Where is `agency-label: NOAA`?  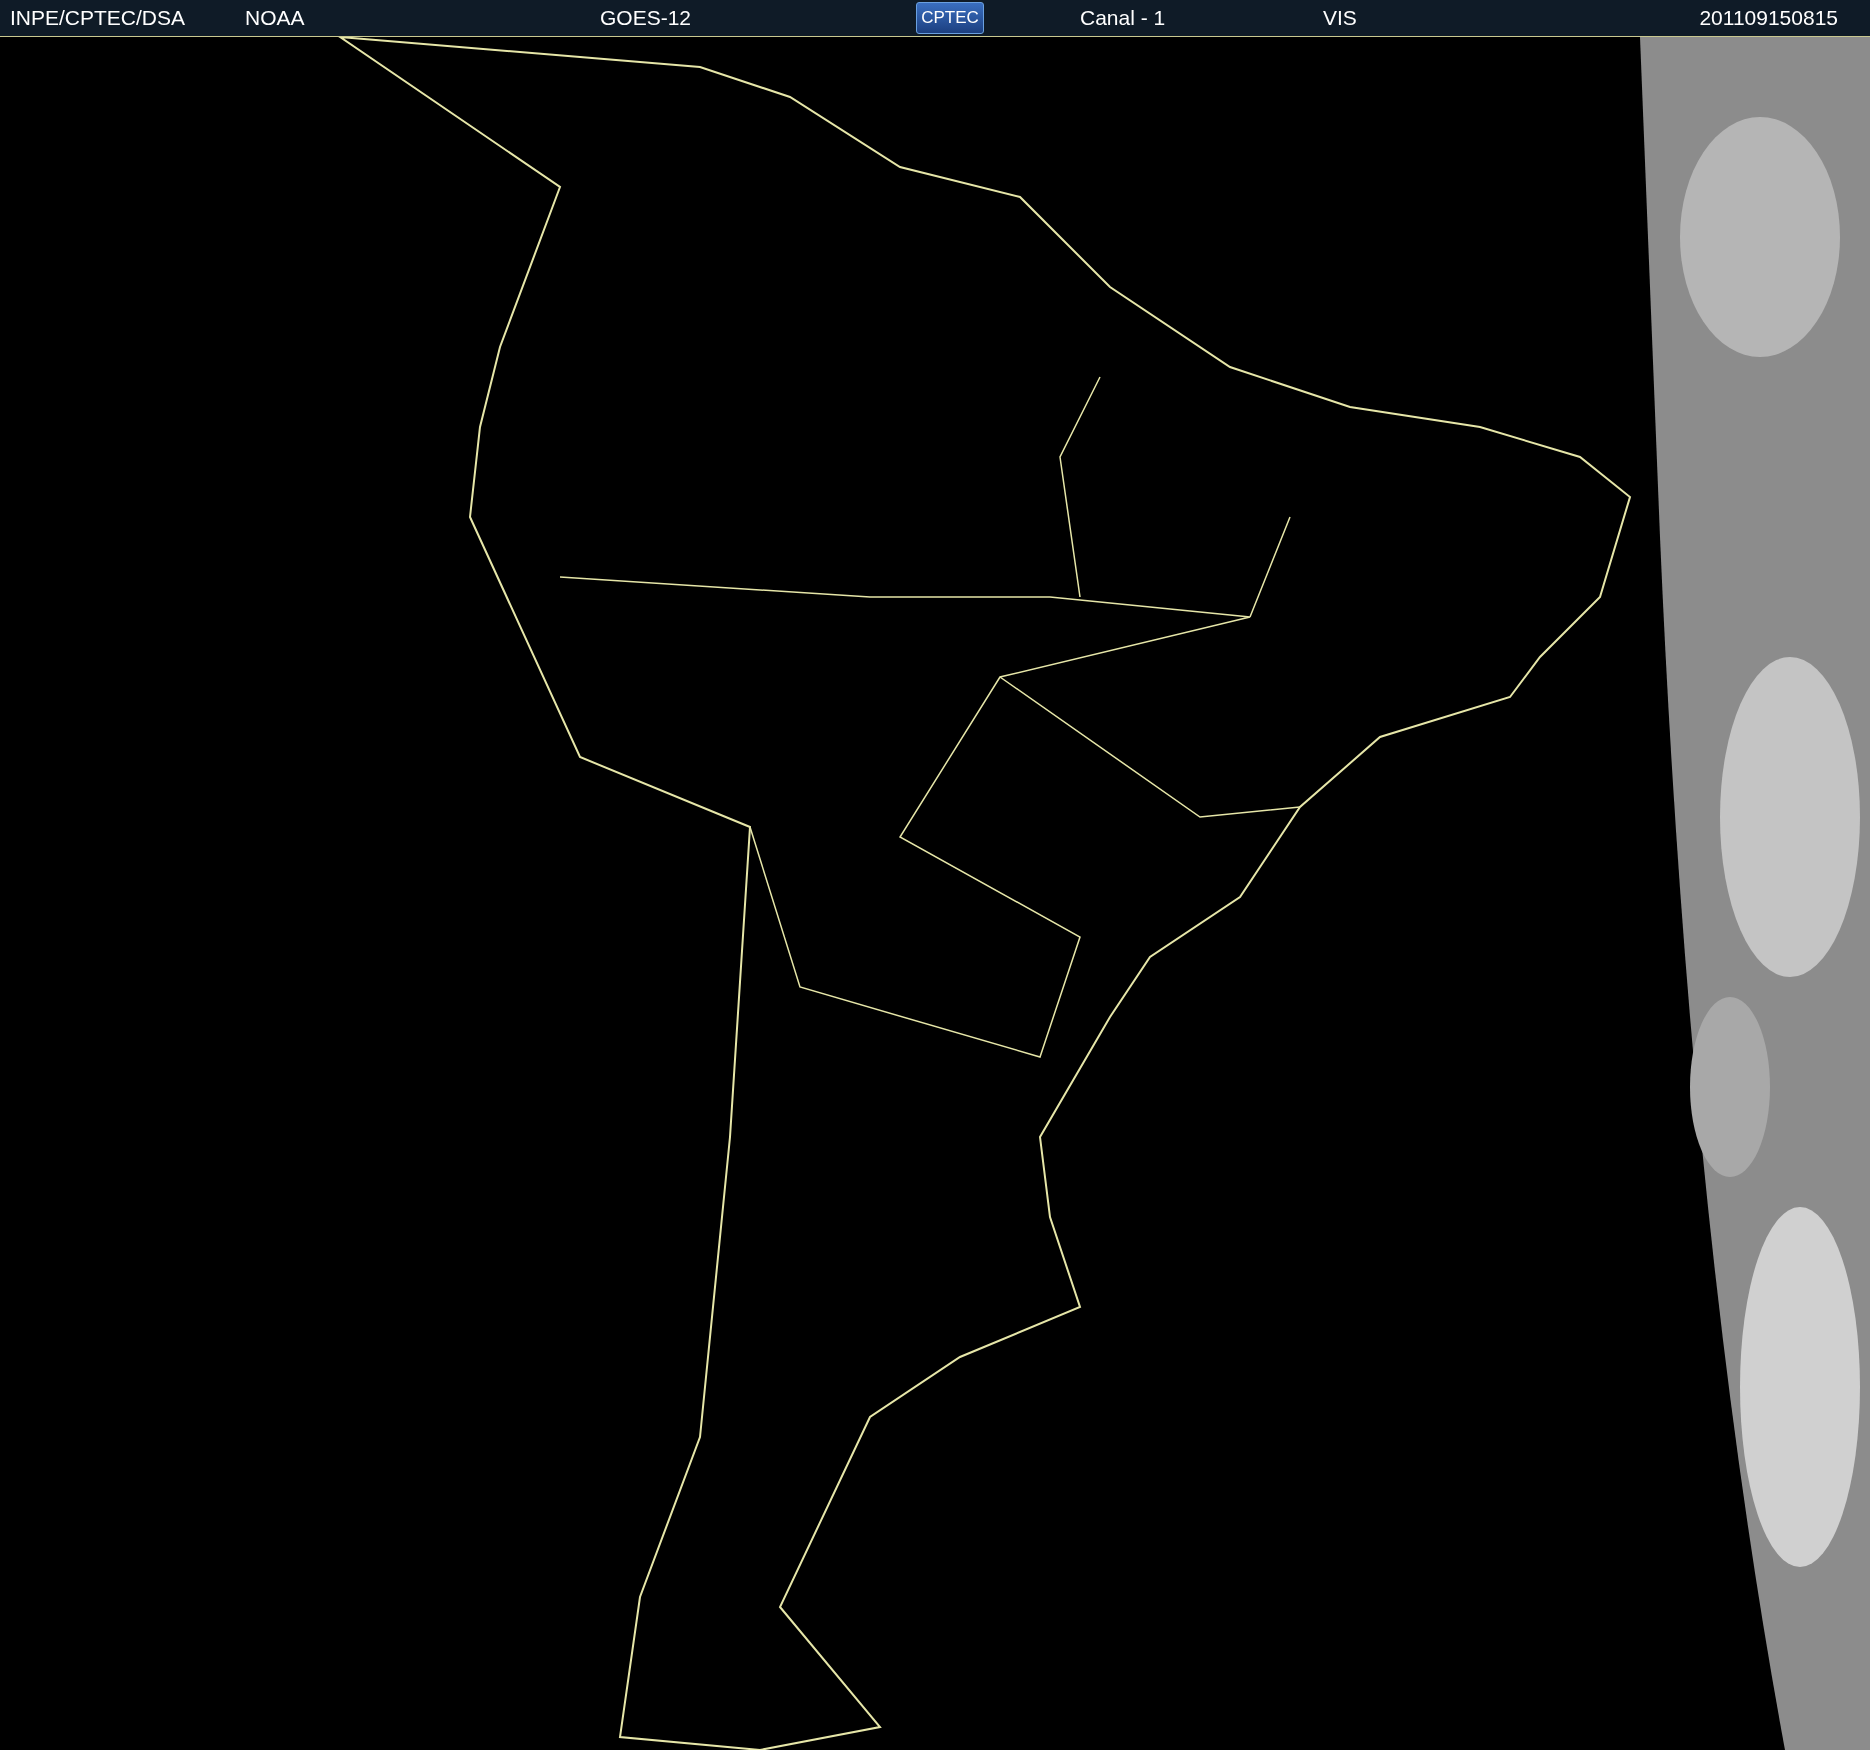 agency-label: NOAA is located at coordinates (275, 18).